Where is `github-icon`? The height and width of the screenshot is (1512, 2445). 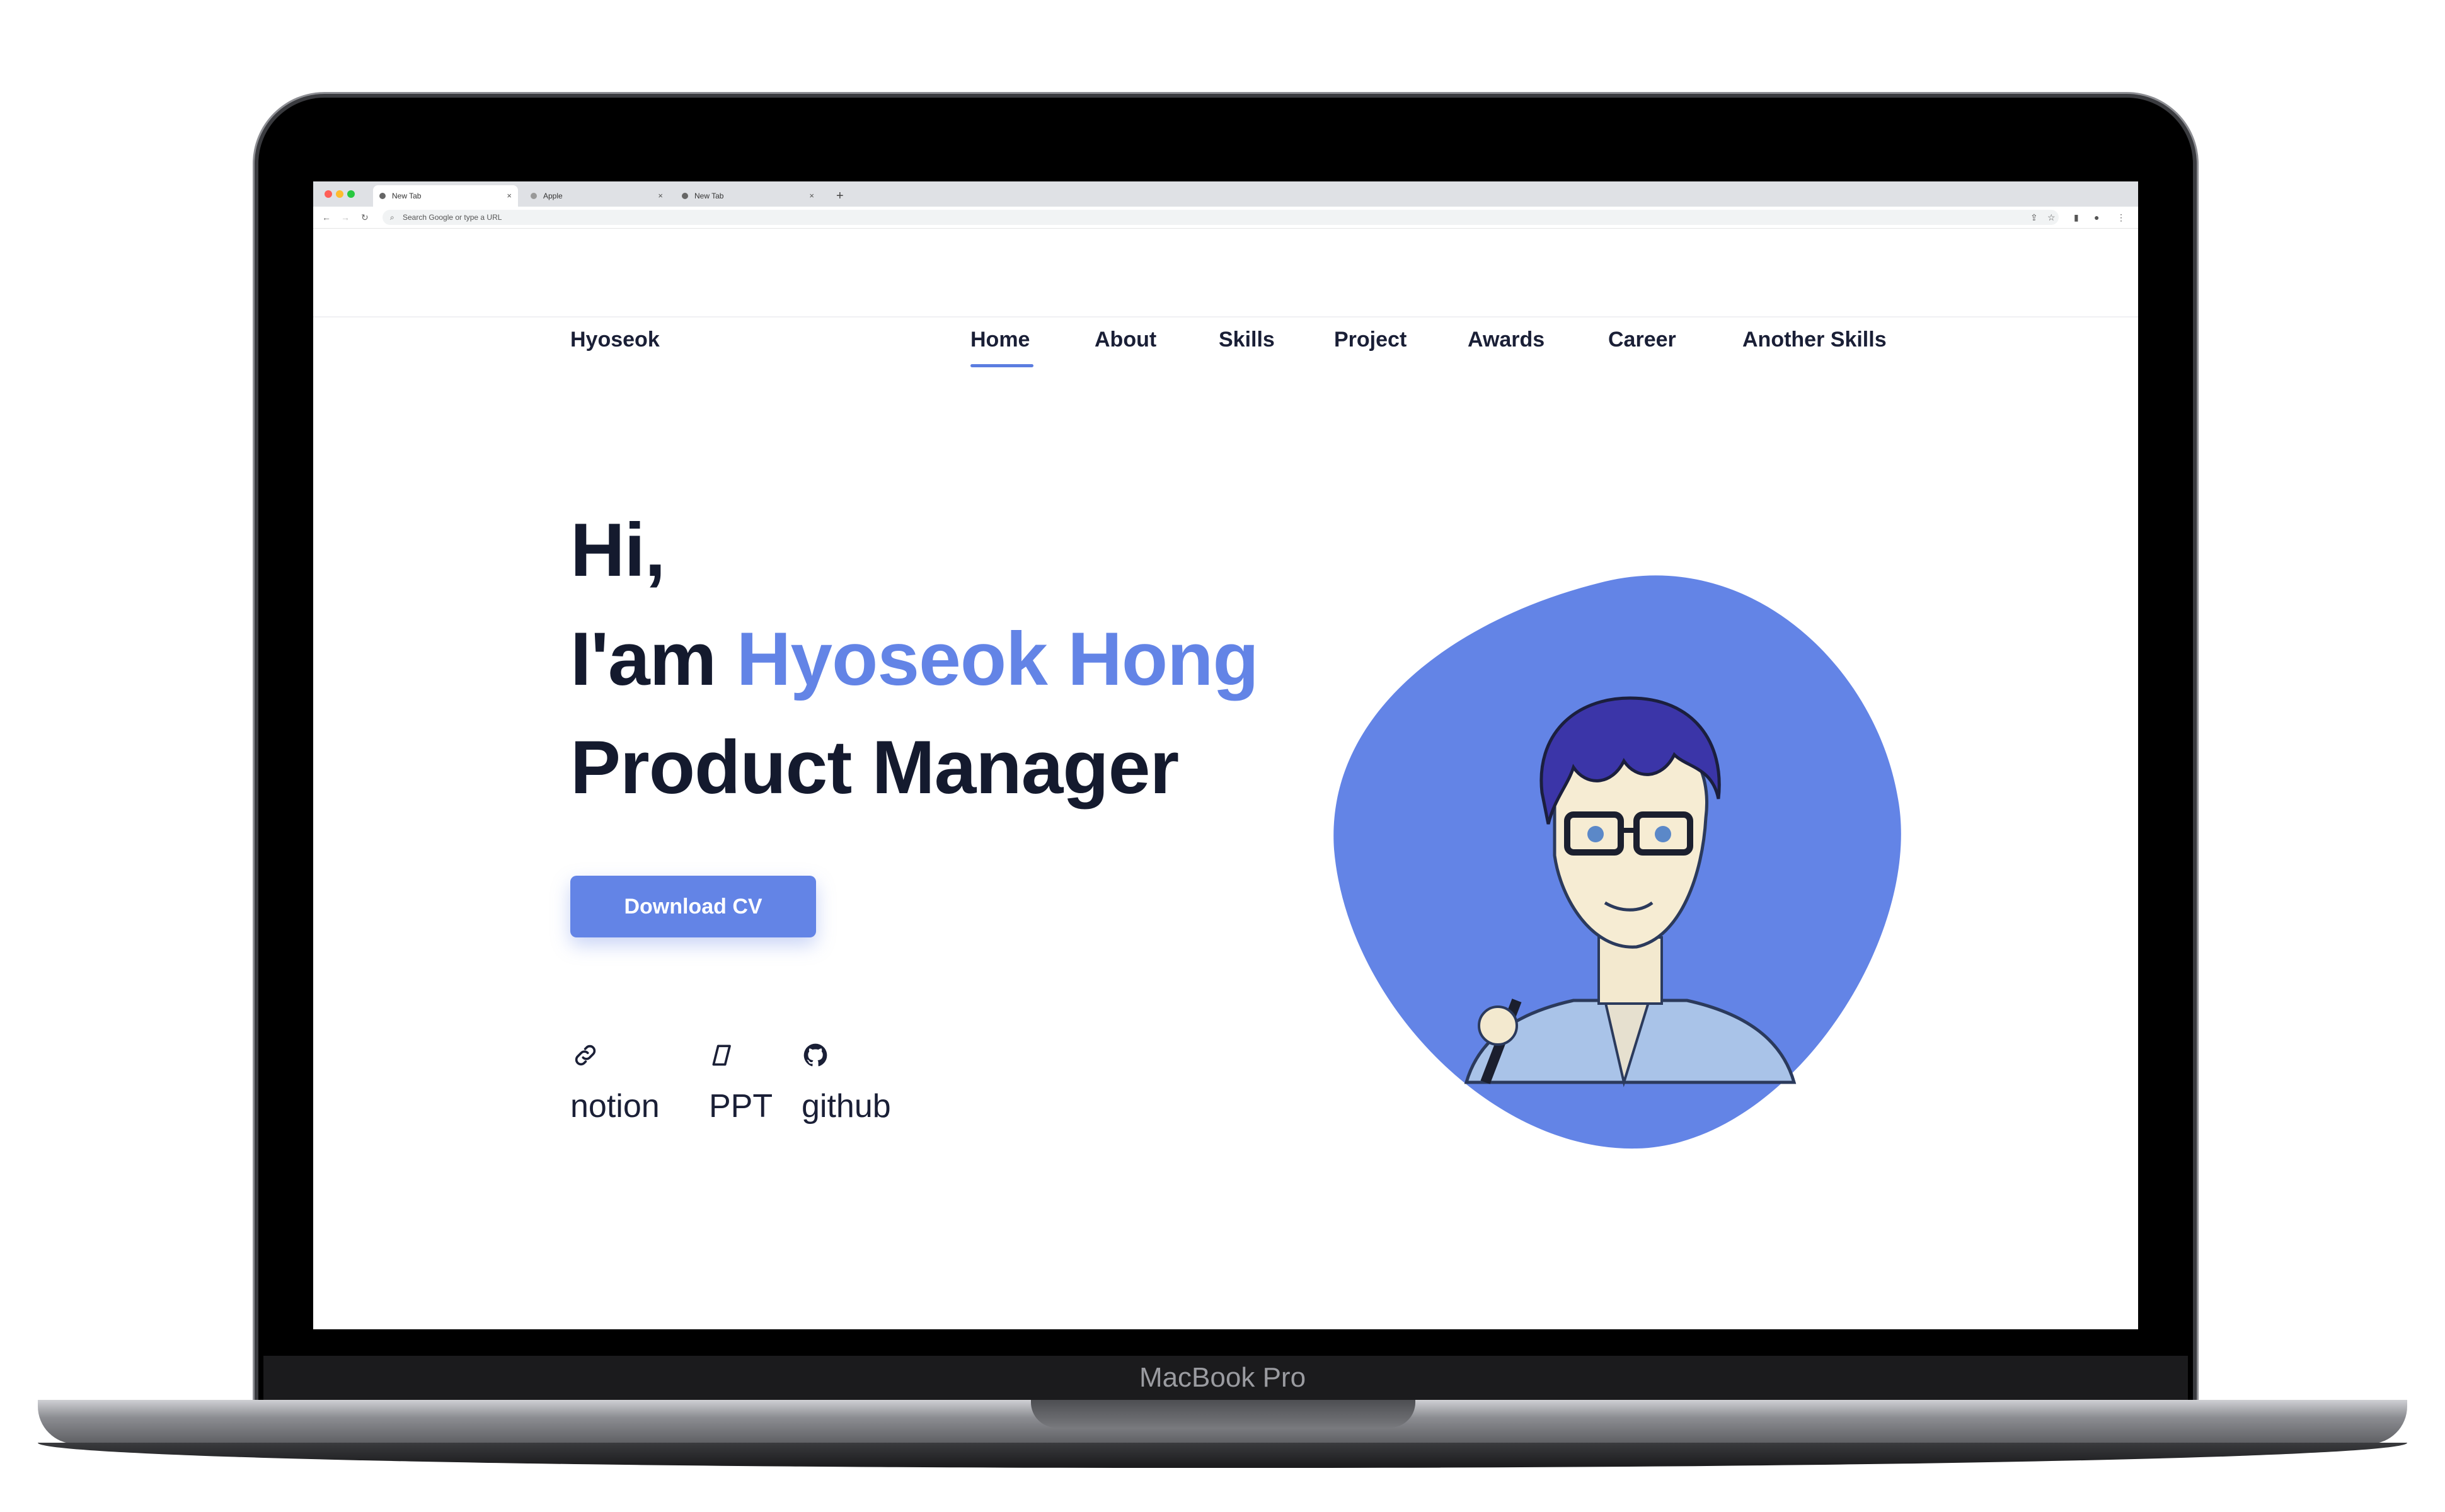 github-icon is located at coordinates (816, 1055).